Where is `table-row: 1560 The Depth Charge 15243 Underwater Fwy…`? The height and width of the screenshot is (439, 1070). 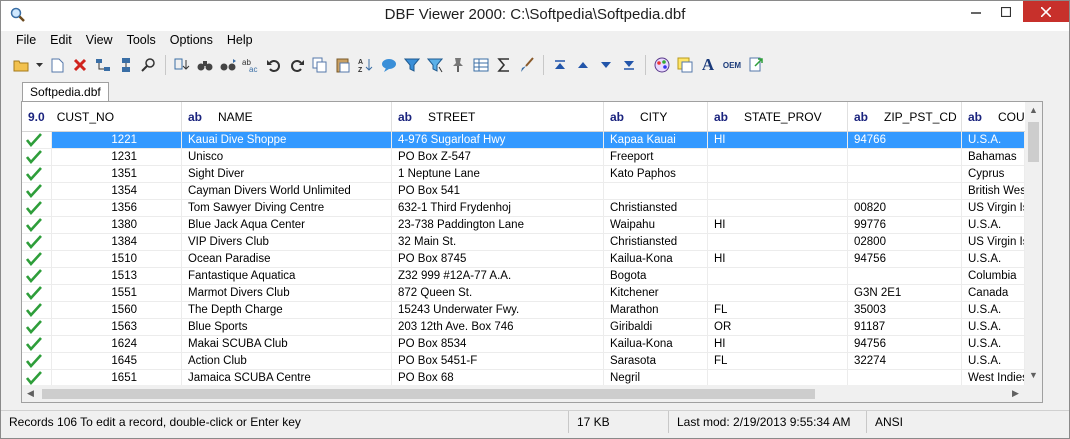 table-row: 1560 The Depth Charge 15243 Underwater Fwy… is located at coordinates (523, 310).